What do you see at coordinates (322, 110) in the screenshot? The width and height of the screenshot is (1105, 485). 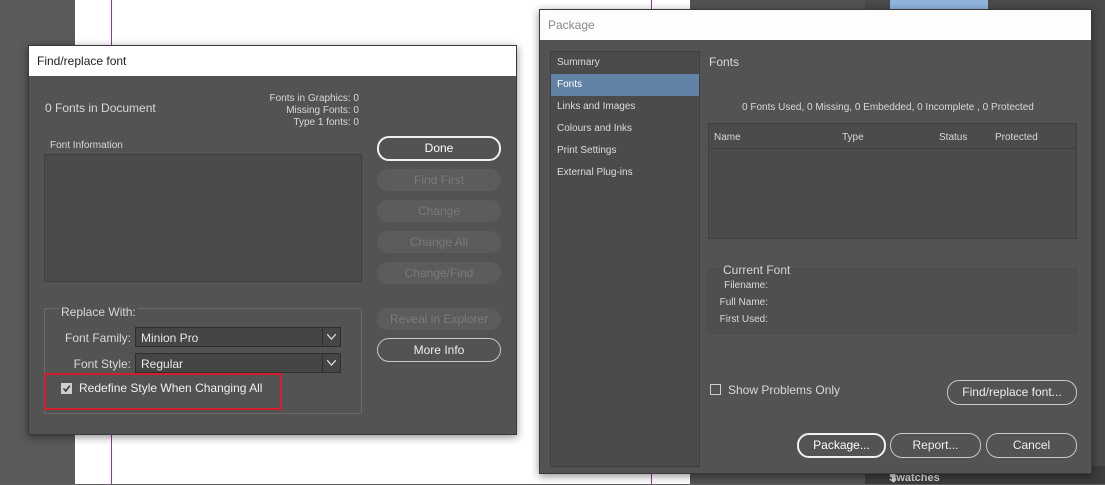 I see `missing-fonts-stat: Missing Fonts: 0` at bounding box center [322, 110].